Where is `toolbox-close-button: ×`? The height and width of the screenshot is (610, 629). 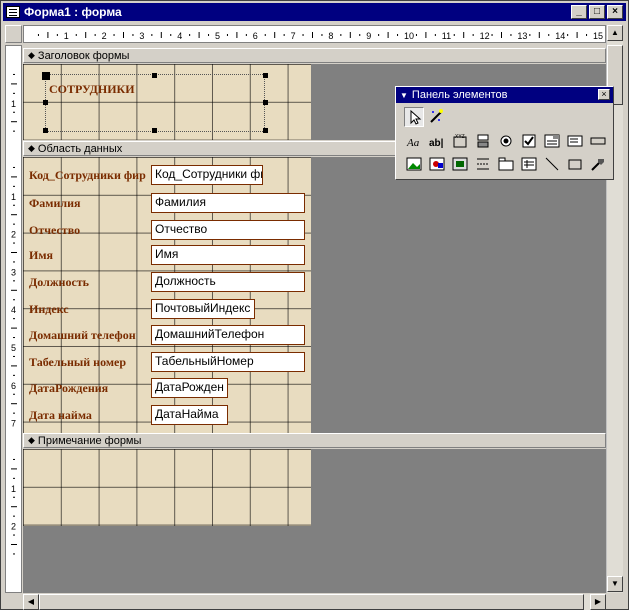 toolbox-close-button: × is located at coordinates (604, 94).